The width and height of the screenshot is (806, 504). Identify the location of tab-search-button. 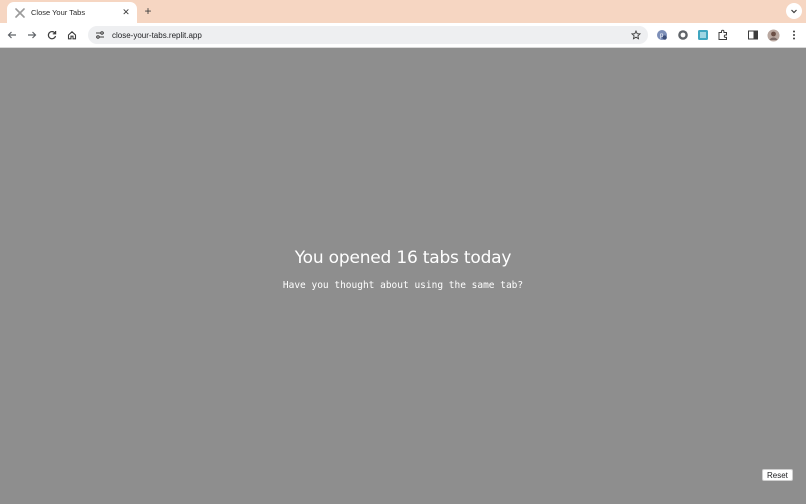
(794, 11).